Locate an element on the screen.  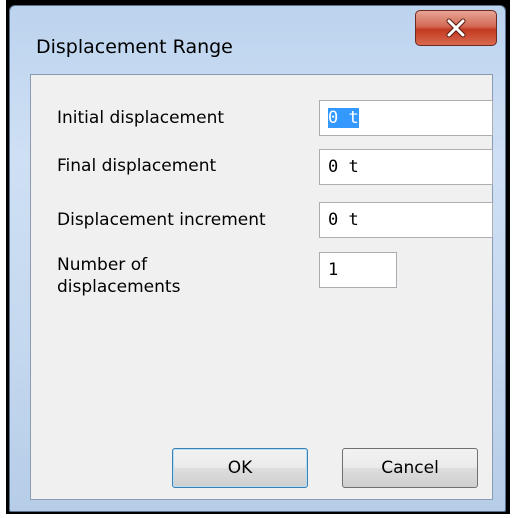
number-of-displacements-label-line1: Number of is located at coordinates (102, 265).